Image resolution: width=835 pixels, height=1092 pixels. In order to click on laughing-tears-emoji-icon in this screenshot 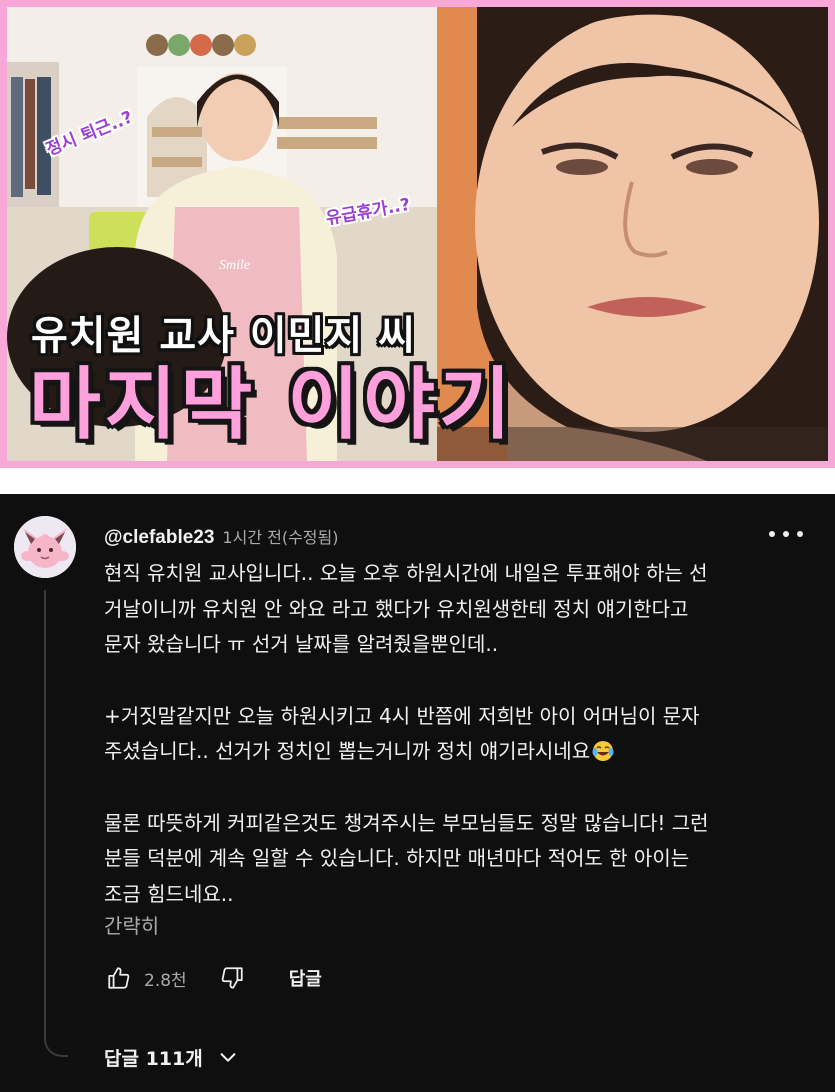, I will do `click(603, 751)`.